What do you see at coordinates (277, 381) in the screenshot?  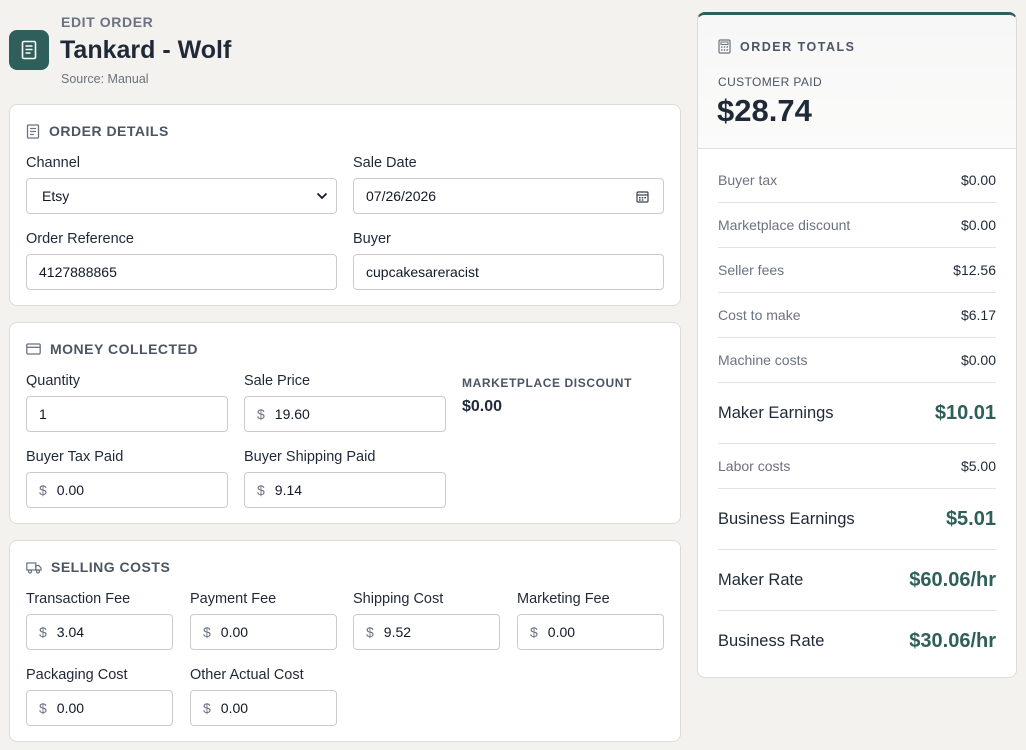 I see `sale-price-label: Sale Price` at bounding box center [277, 381].